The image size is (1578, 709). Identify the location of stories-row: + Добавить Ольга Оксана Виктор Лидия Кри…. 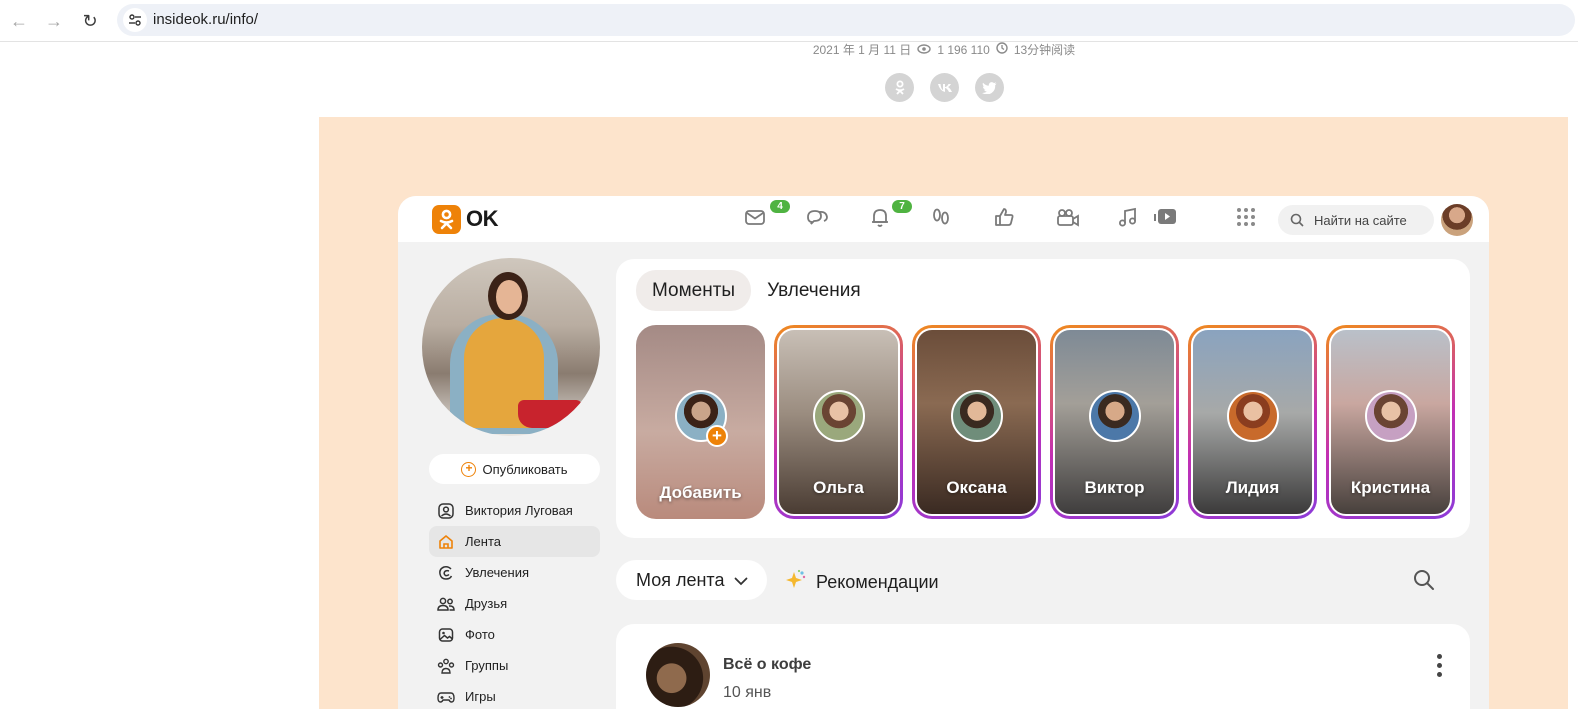
(1045, 422).